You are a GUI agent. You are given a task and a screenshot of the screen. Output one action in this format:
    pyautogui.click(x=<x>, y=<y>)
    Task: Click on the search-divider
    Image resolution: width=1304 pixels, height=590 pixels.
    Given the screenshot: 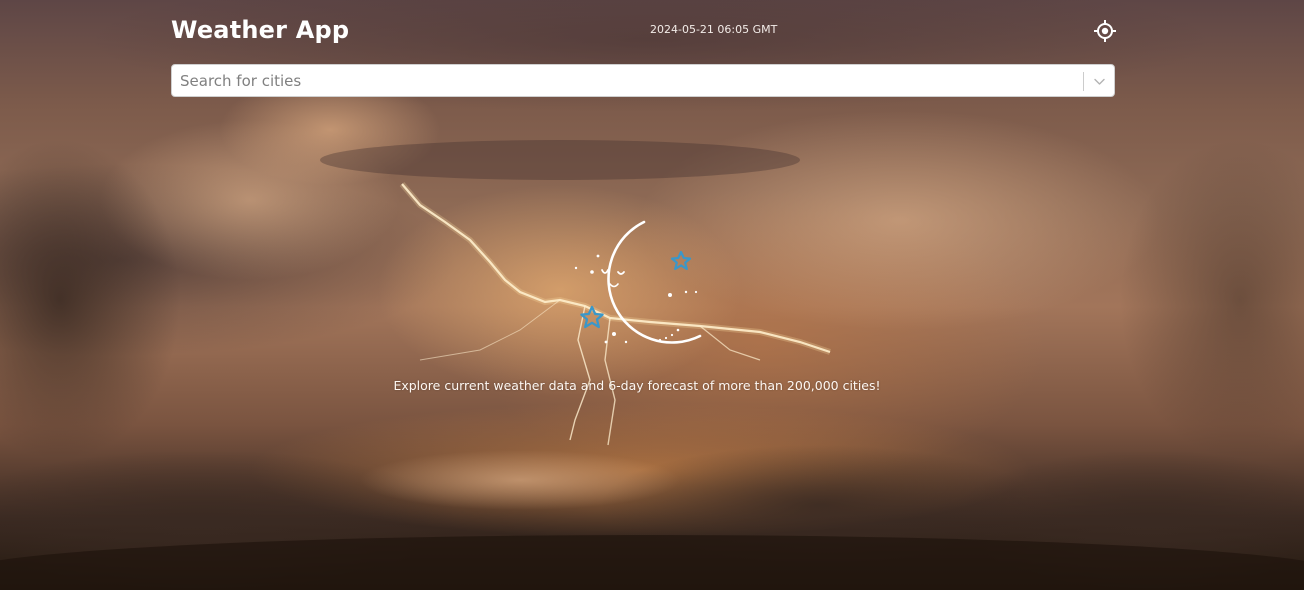 What is the action you would take?
    pyautogui.click(x=1083, y=81)
    